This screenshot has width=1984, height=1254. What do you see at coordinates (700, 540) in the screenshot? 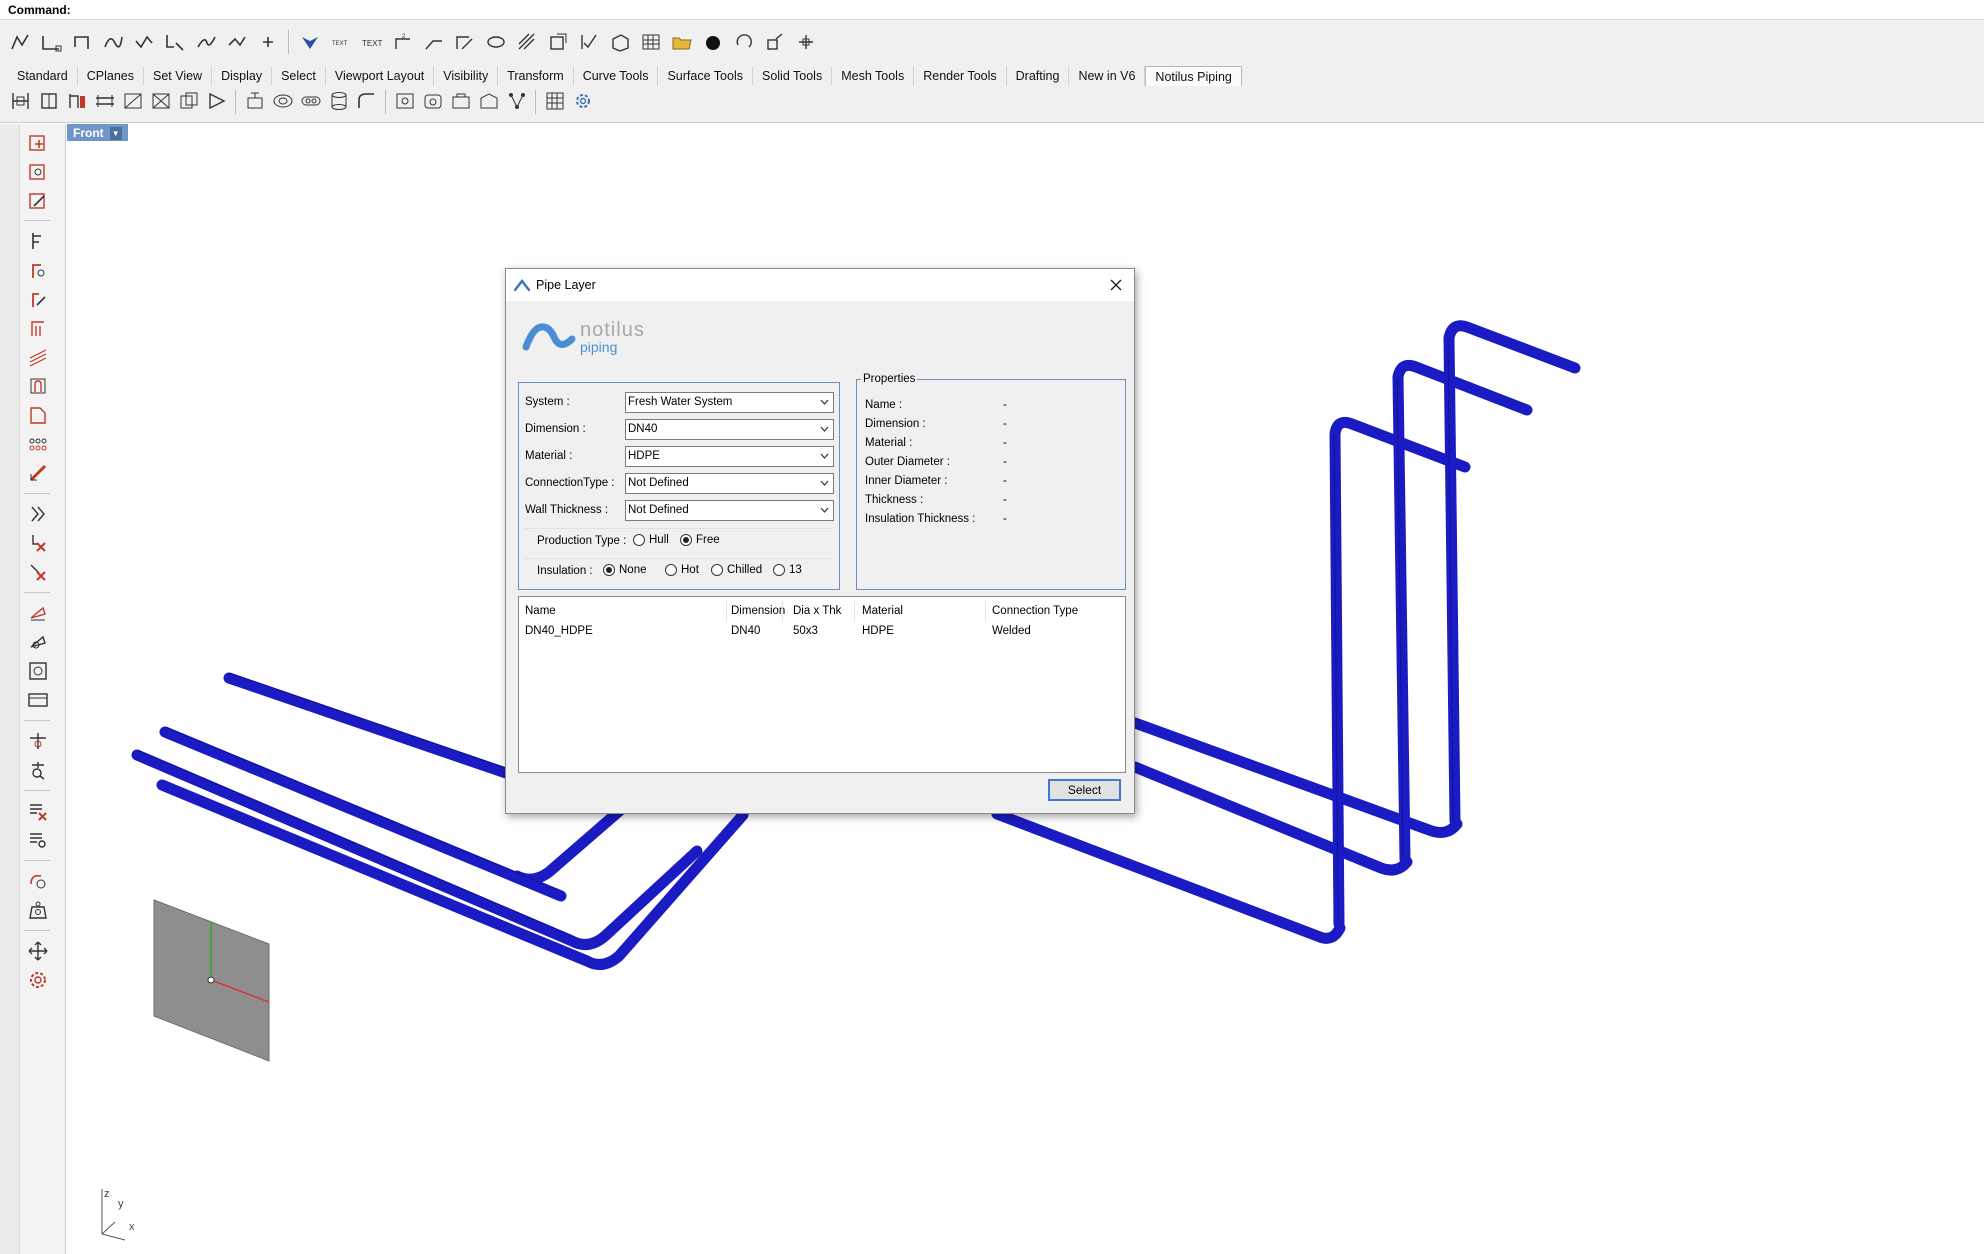
I see `production-free-radio: Free` at bounding box center [700, 540].